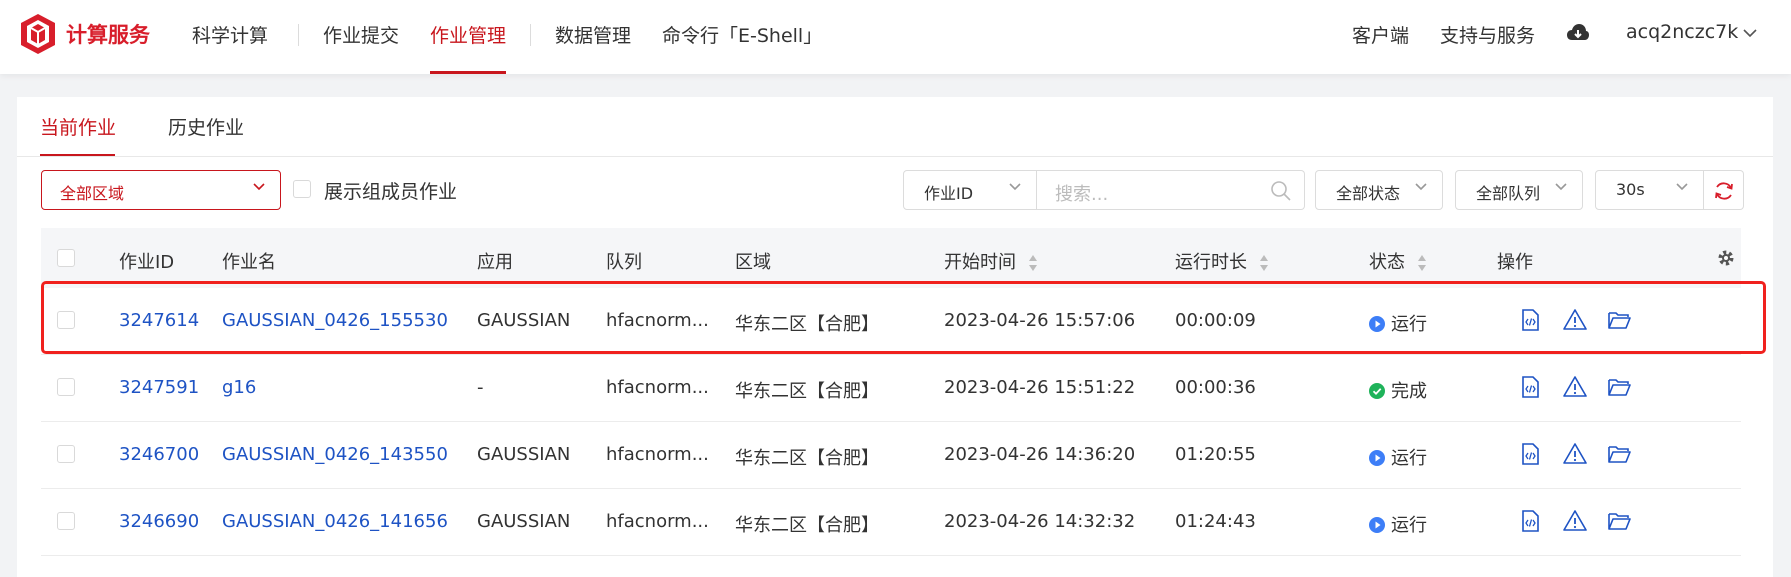  Describe the element at coordinates (495, 262) in the screenshot. I see `column-header-app: 应用` at that location.